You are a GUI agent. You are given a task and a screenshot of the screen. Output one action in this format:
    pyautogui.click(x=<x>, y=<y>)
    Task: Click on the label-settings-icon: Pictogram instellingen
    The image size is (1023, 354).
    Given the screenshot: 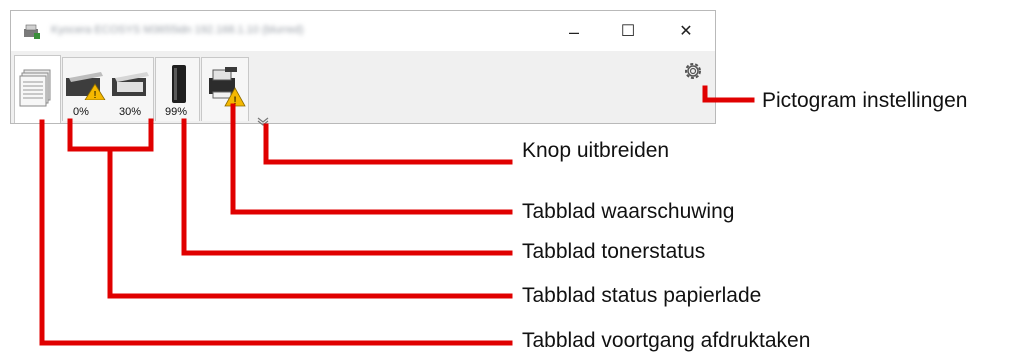 What is the action you would take?
    pyautogui.click(x=865, y=100)
    